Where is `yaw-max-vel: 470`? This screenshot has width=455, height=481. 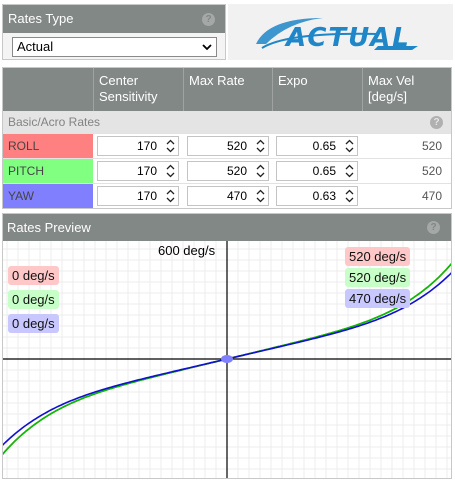 yaw-max-vel: 470 is located at coordinates (431, 196).